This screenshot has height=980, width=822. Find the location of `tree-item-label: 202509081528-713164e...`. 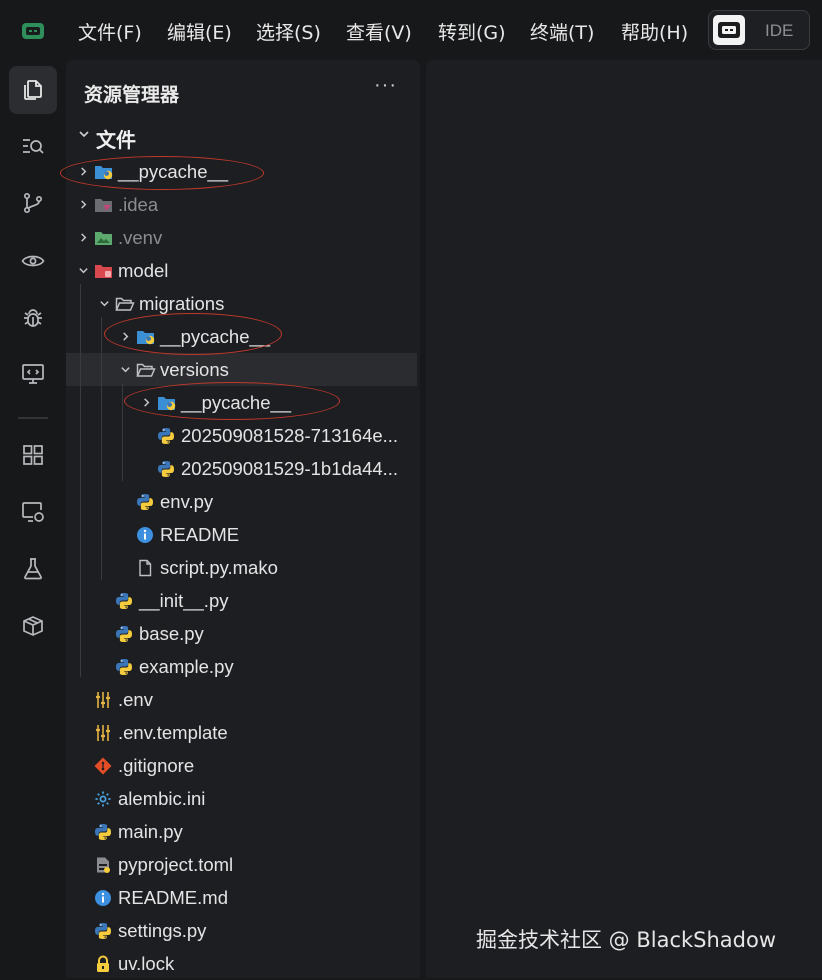

tree-item-label: 202509081528-713164e... is located at coordinates (290, 435).